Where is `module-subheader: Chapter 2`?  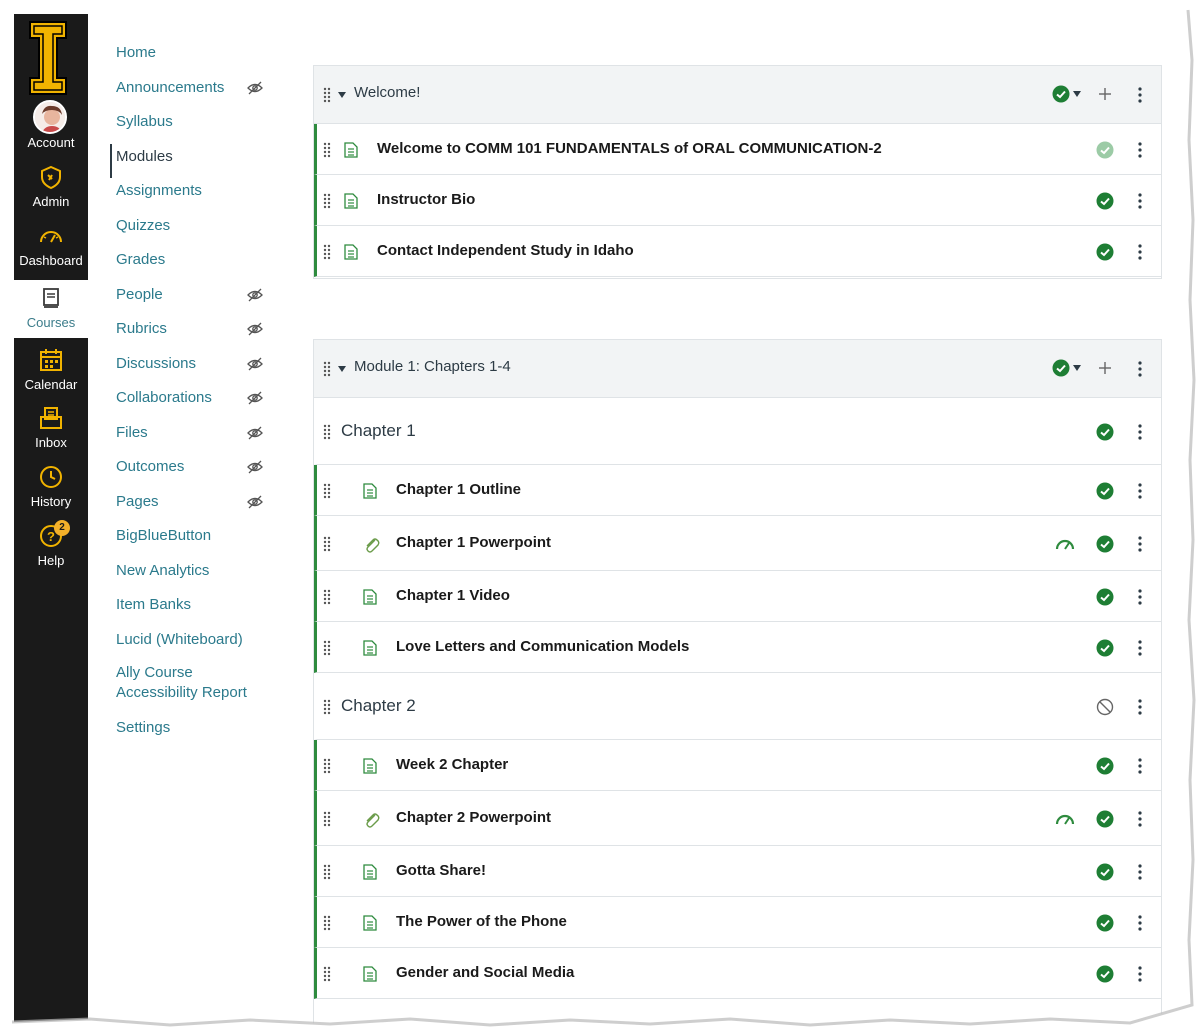
module-subheader: Chapter 2 is located at coordinates (737, 706).